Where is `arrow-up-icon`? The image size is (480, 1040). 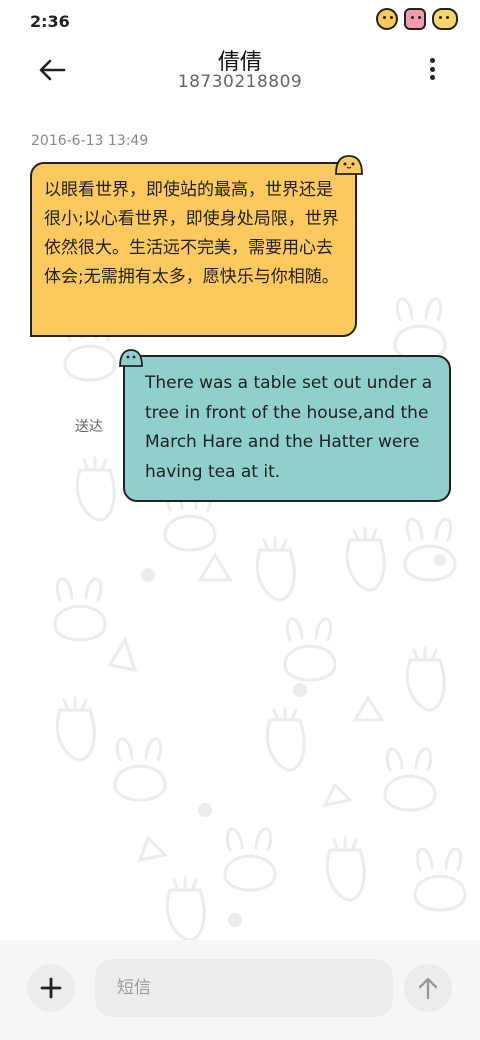 arrow-up-icon is located at coordinates (428, 988).